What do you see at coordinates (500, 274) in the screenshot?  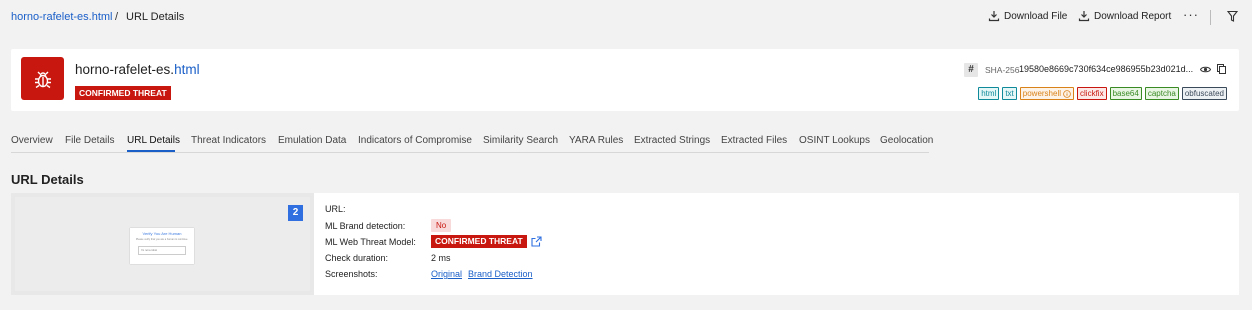 I see `screenshot-brand-detection-link: Brand Detection` at bounding box center [500, 274].